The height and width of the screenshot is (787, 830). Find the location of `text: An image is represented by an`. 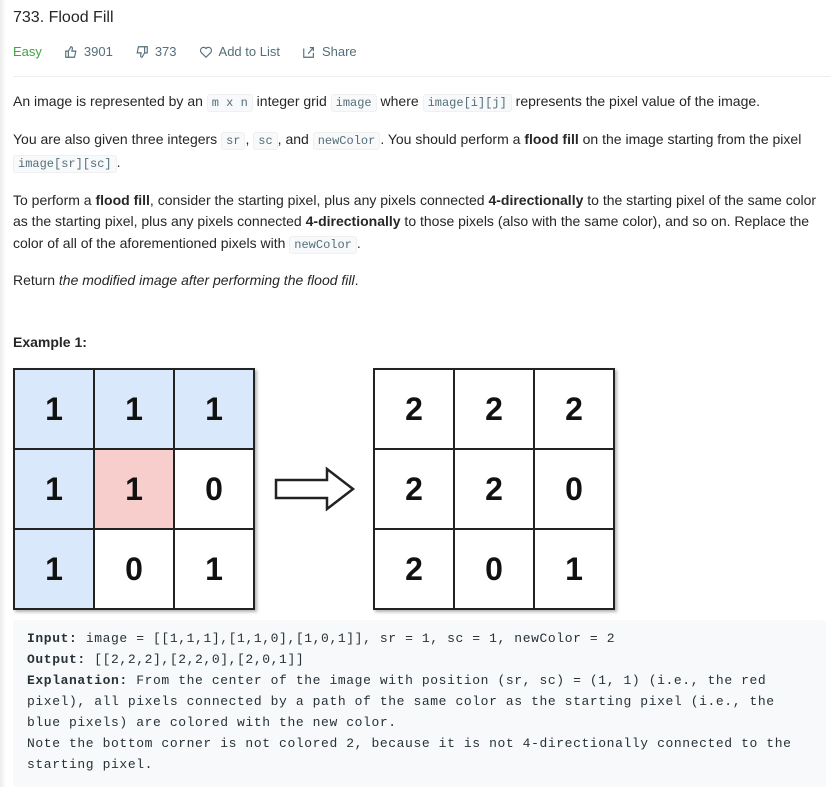

text: An image is represented by an is located at coordinates (110, 101).